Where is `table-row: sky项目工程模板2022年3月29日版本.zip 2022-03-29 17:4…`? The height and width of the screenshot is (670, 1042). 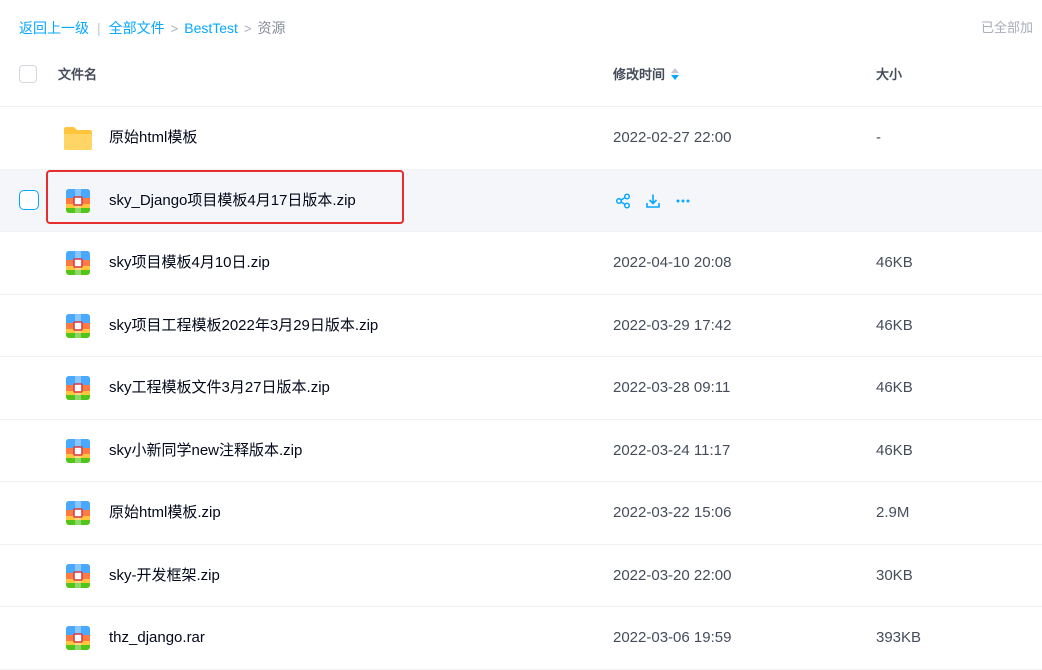
table-row: sky项目工程模板2022年3月29日版本.zip 2022-03-29 17:4… is located at coordinates (521, 326).